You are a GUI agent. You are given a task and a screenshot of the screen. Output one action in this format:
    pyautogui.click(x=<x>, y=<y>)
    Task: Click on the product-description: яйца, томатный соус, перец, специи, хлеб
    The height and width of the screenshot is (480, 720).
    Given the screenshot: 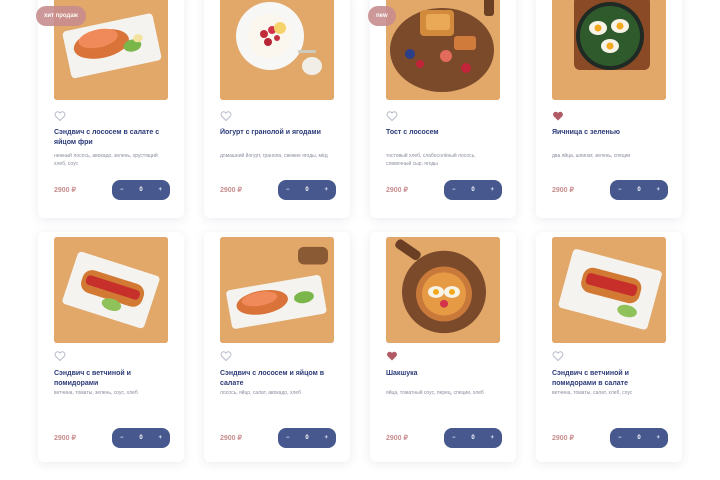 What is the action you would take?
    pyautogui.click(x=435, y=393)
    